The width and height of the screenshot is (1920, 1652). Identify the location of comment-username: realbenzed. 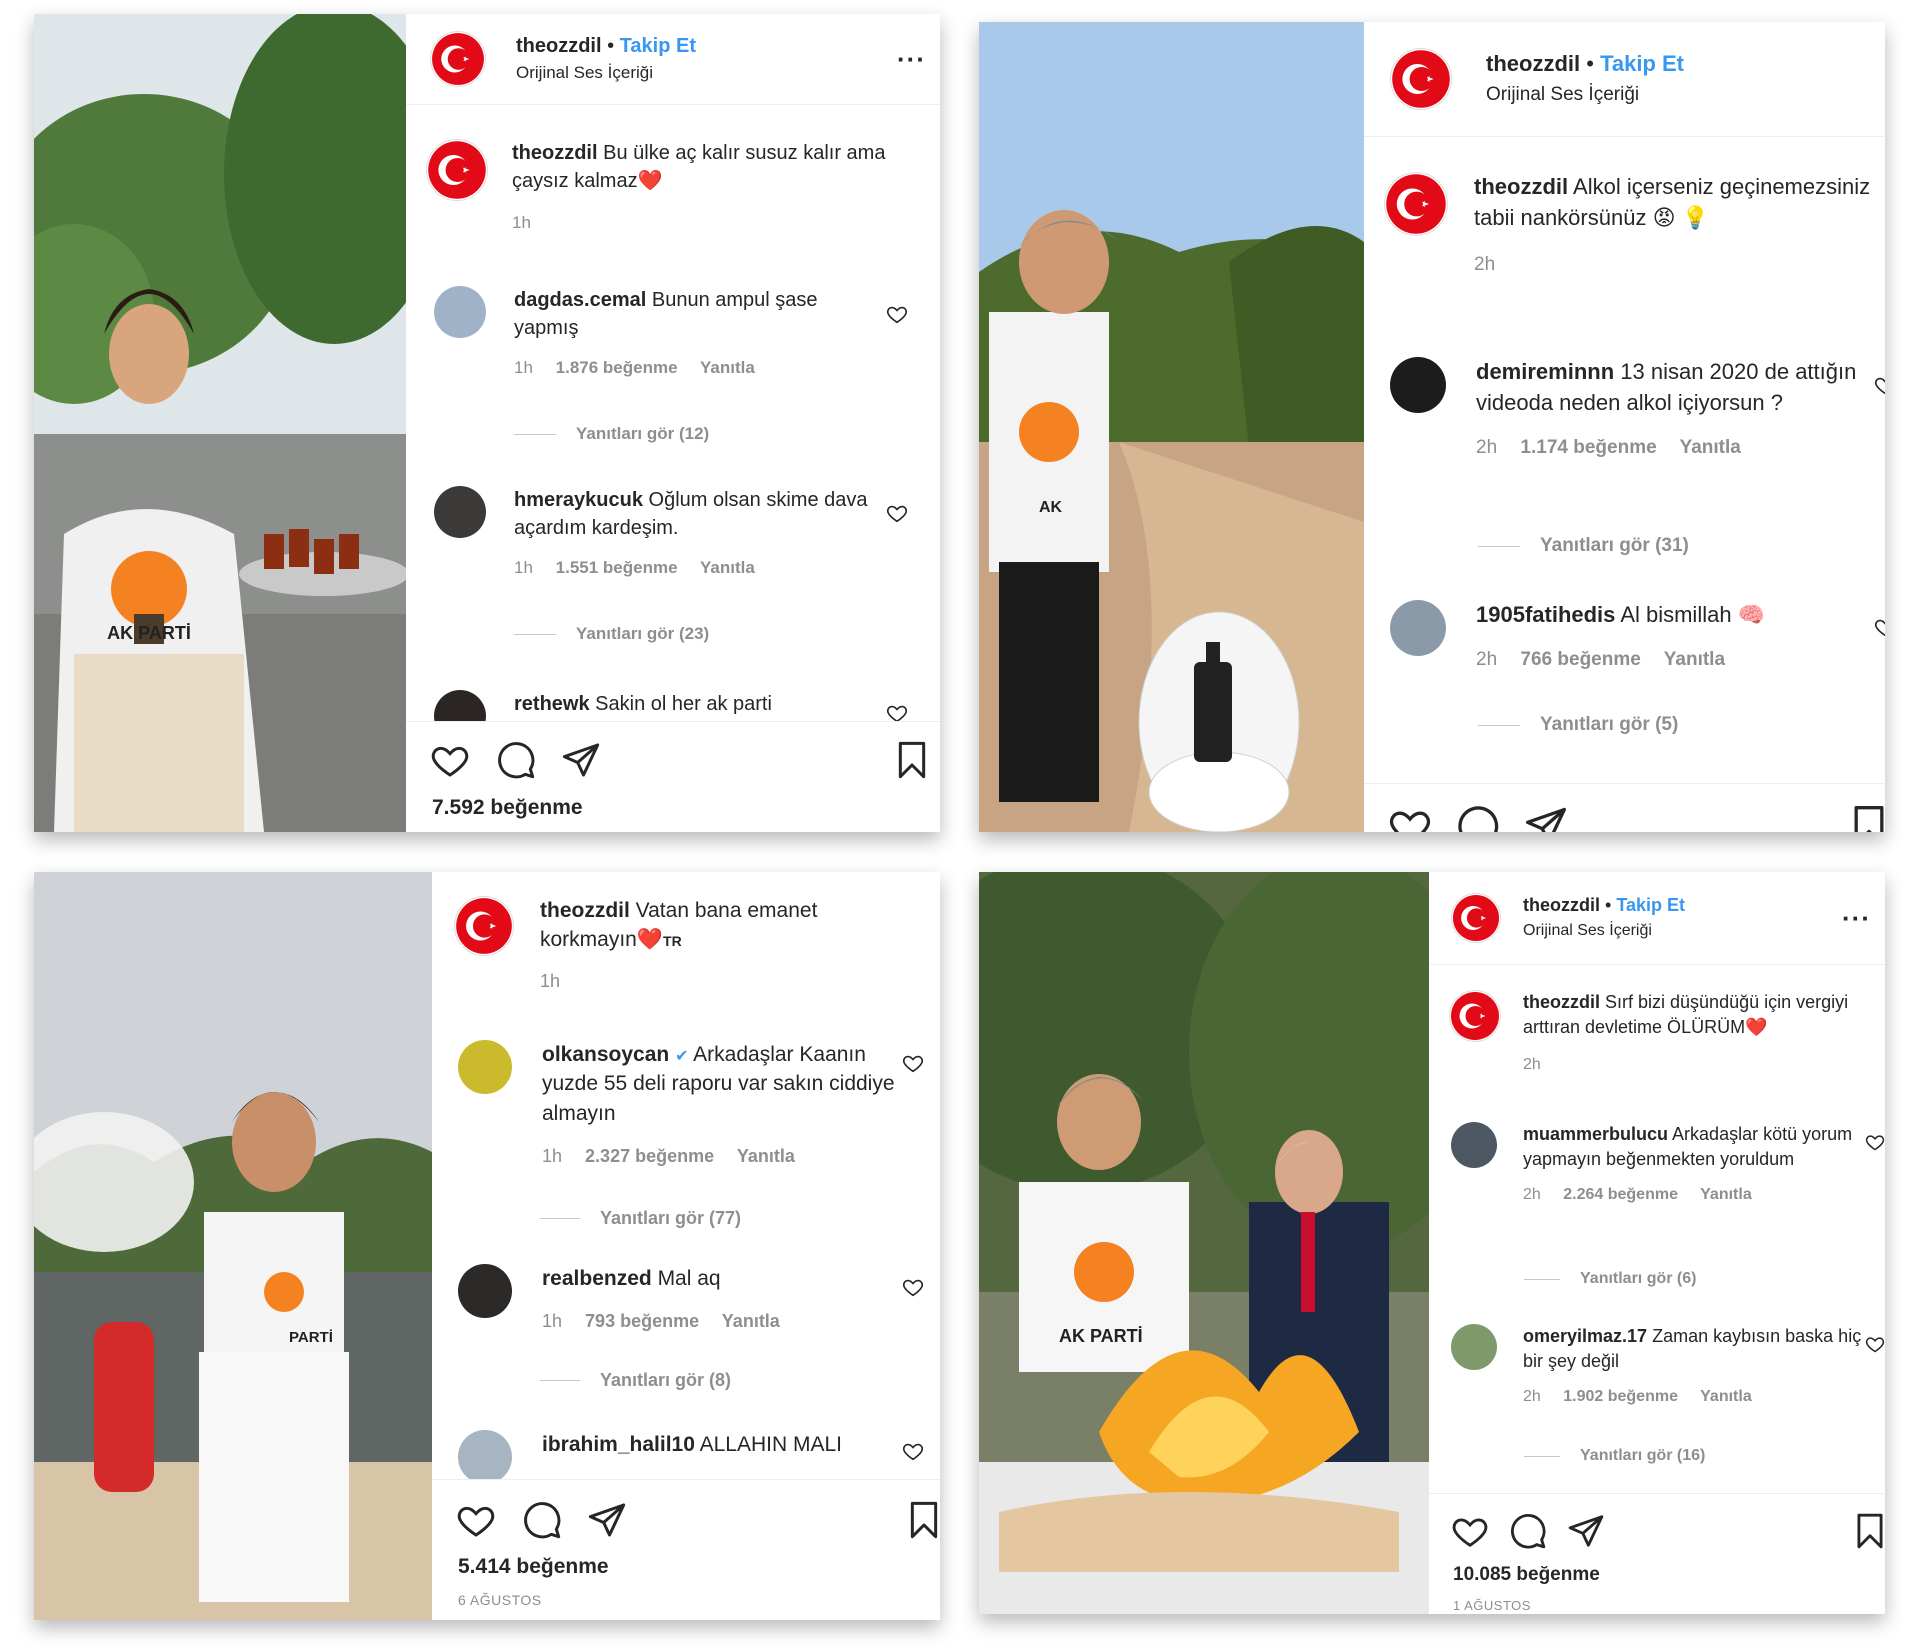
(597, 1278).